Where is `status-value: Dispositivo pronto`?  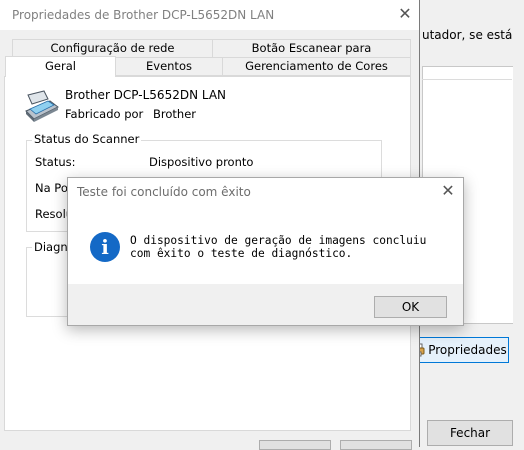
status-value: Dispositivo pronto is located at coordinates (201, 162).